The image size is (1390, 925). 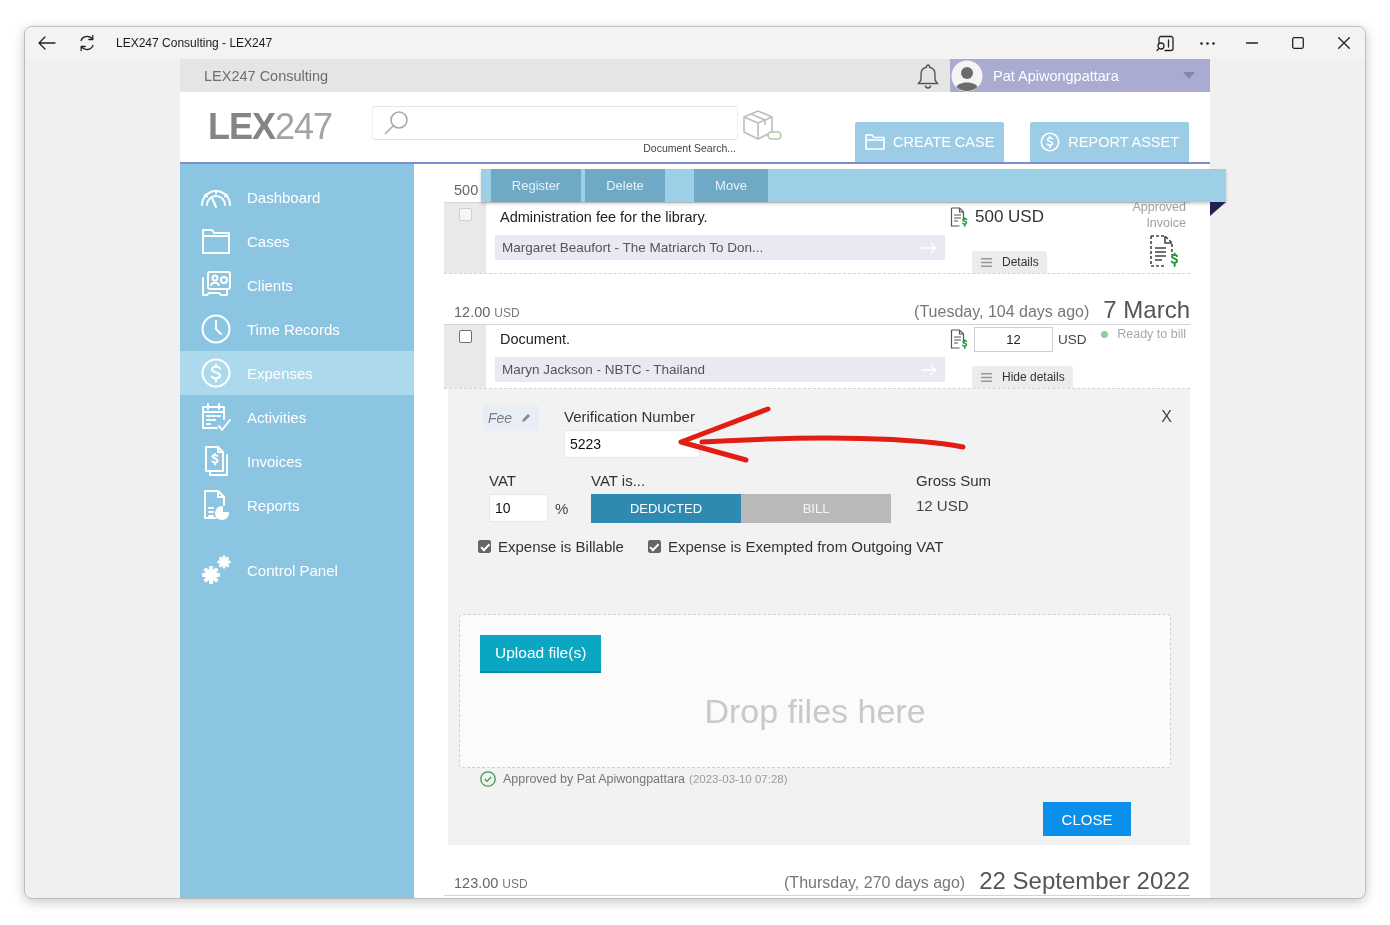 I want to click on logo: LEX247, so click(x=271, y=127).